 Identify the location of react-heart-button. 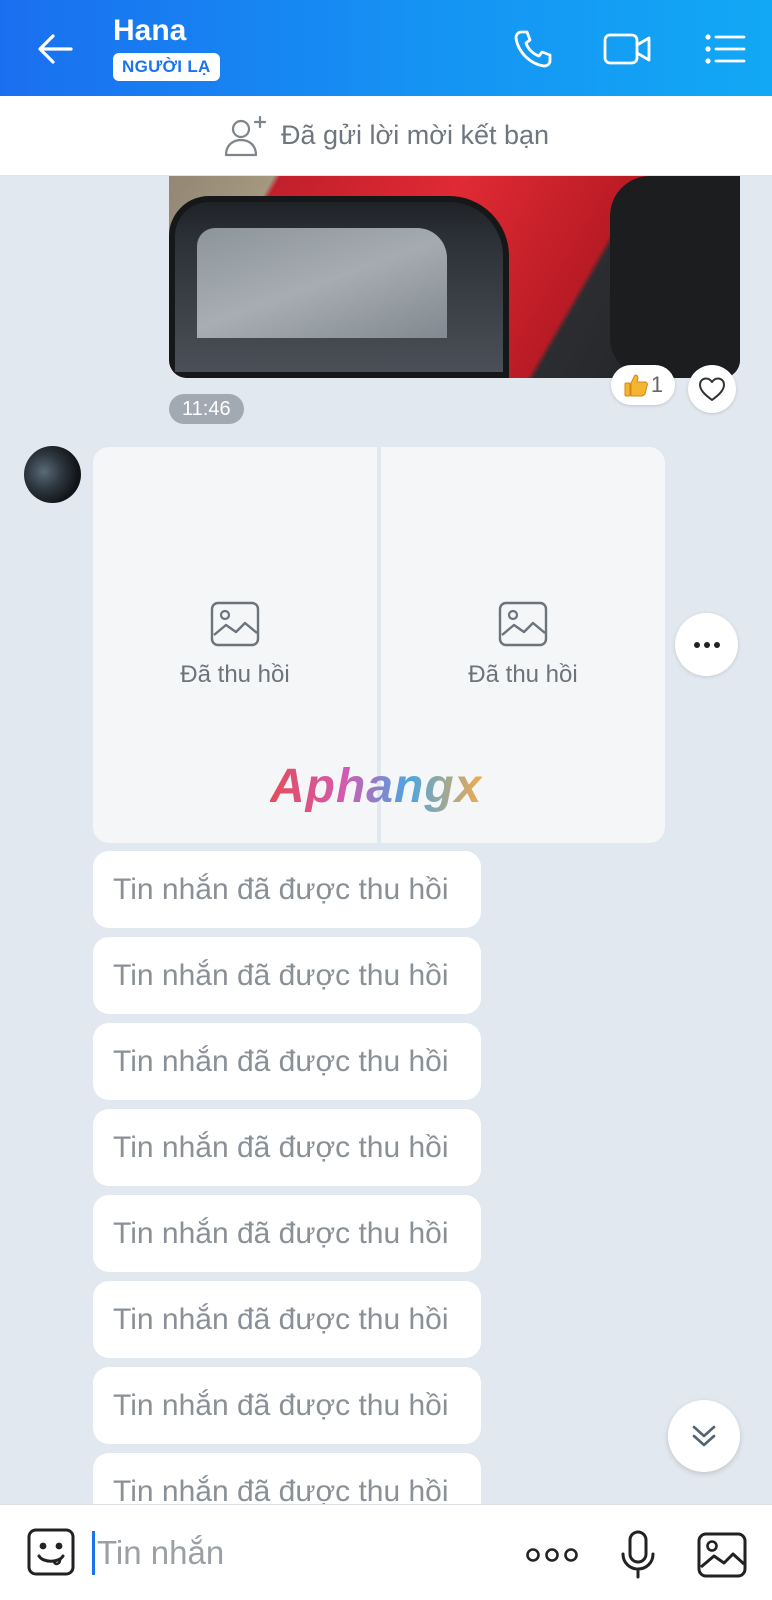
(712, 389).